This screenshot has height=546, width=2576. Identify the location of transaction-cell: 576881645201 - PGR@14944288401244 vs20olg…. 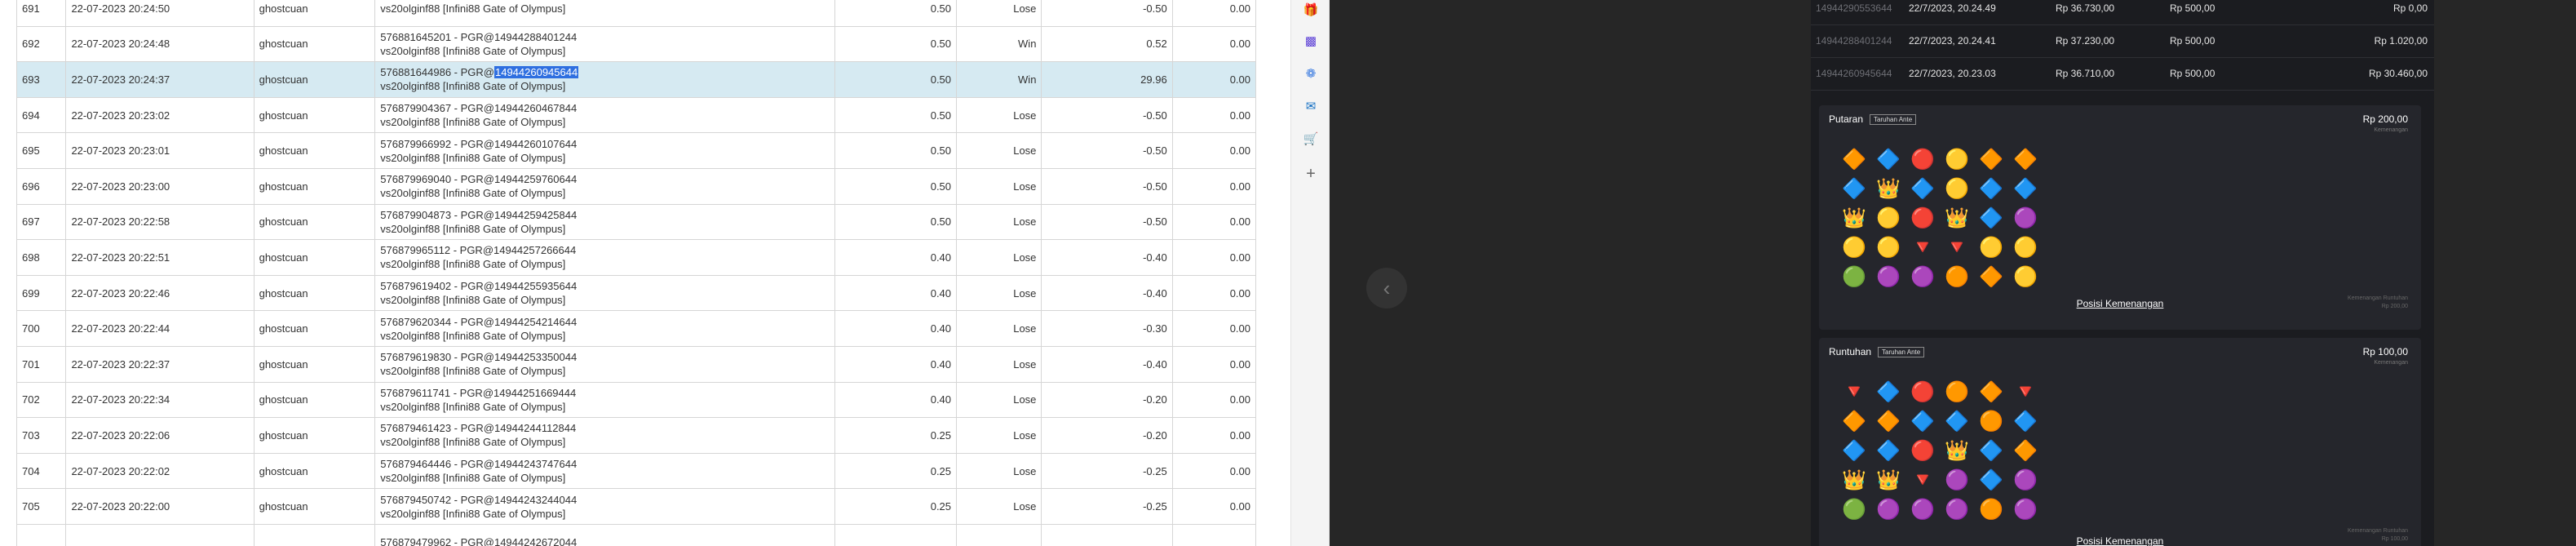
(604, 44).